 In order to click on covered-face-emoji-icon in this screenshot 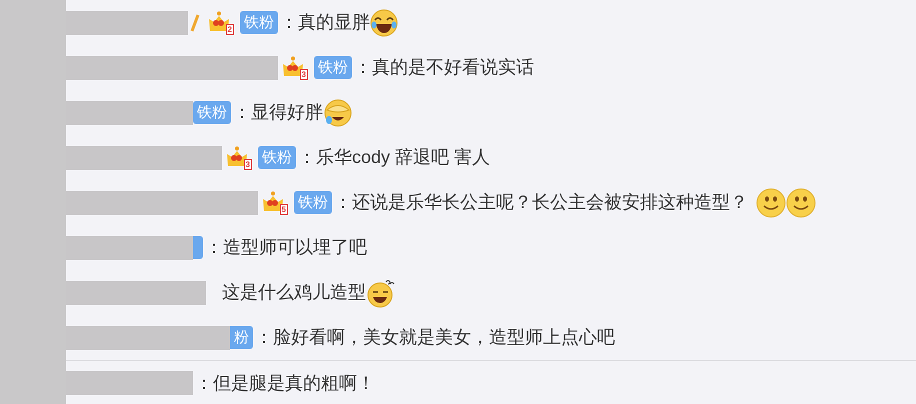, I will do `click(338, 113)`.